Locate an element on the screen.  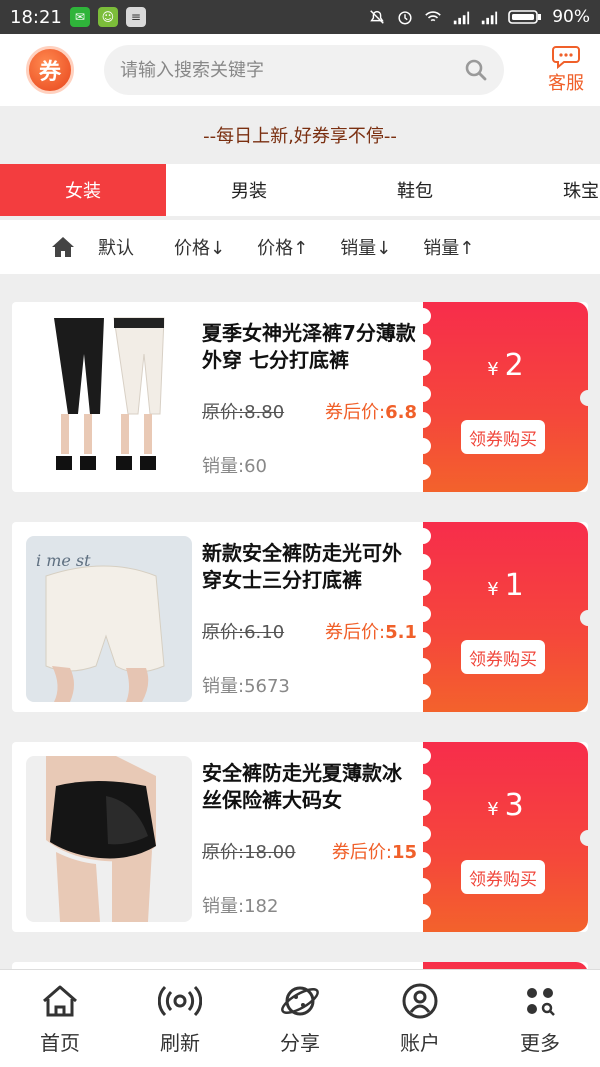
signal-icon is located at coordinates (462, 18).